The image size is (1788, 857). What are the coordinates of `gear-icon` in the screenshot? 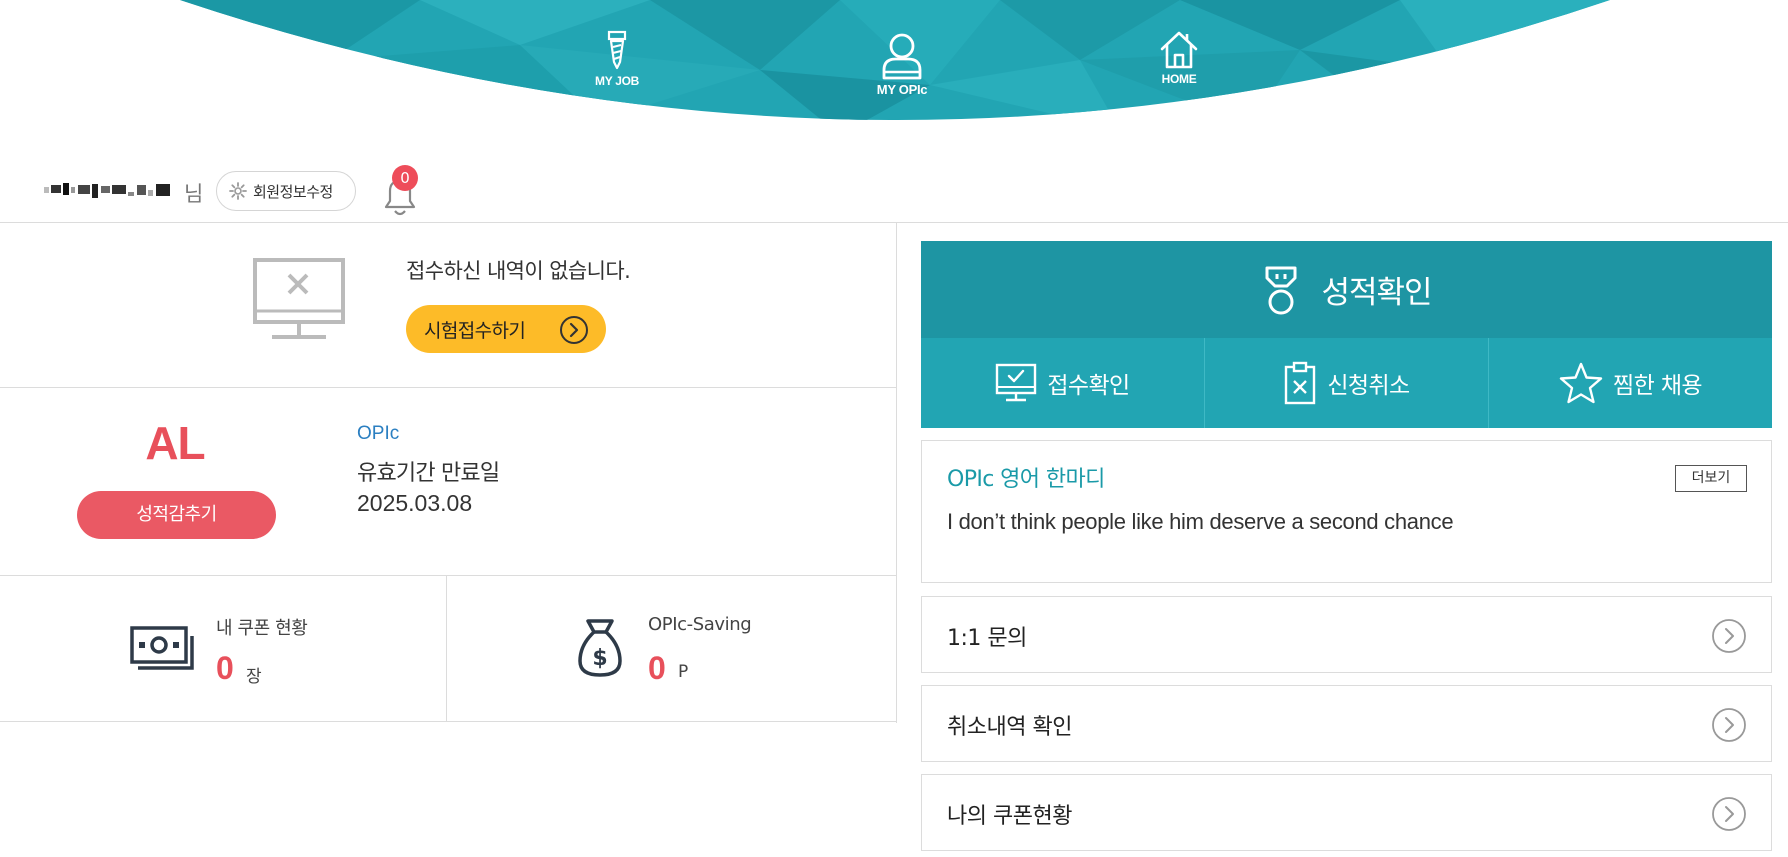 It's located at (238, 191).